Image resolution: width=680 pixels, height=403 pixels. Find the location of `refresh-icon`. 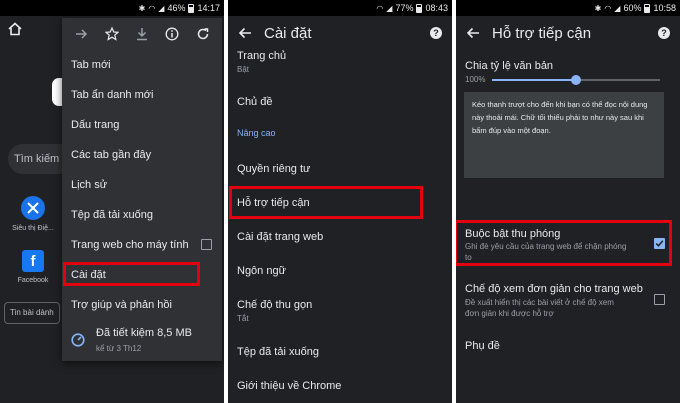

refresh-icon is located at coordinates (203, 34).